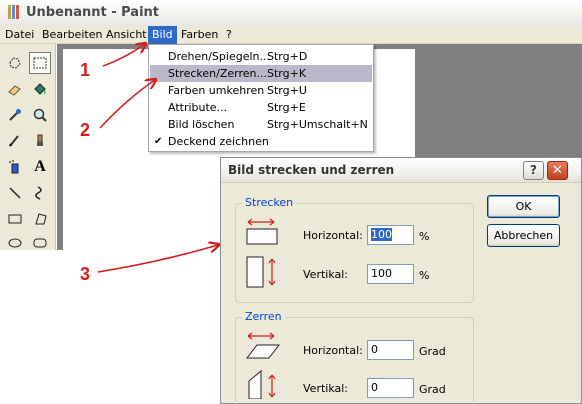 The height and width of the screenshot is (404, 582). What do you see at coordinates (523, 235) in the screenshot?
I see `cancel-button: Abbrechen` at bounding box center [523, 235].